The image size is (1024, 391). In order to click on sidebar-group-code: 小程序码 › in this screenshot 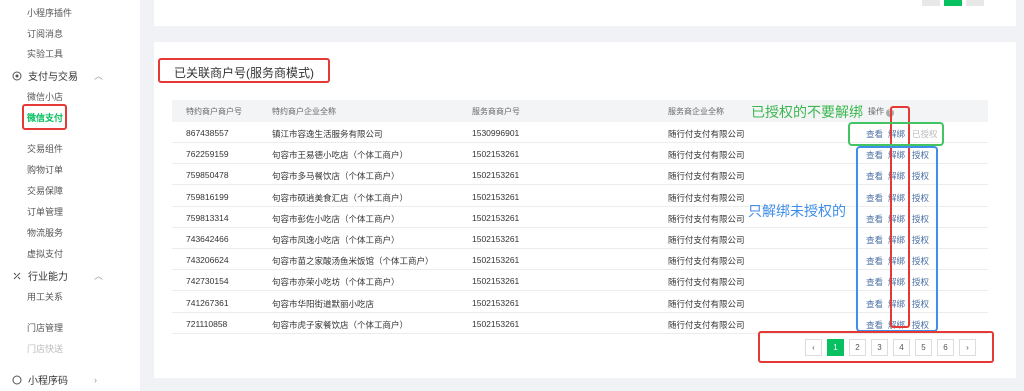, I will do `click(54, 379)`.